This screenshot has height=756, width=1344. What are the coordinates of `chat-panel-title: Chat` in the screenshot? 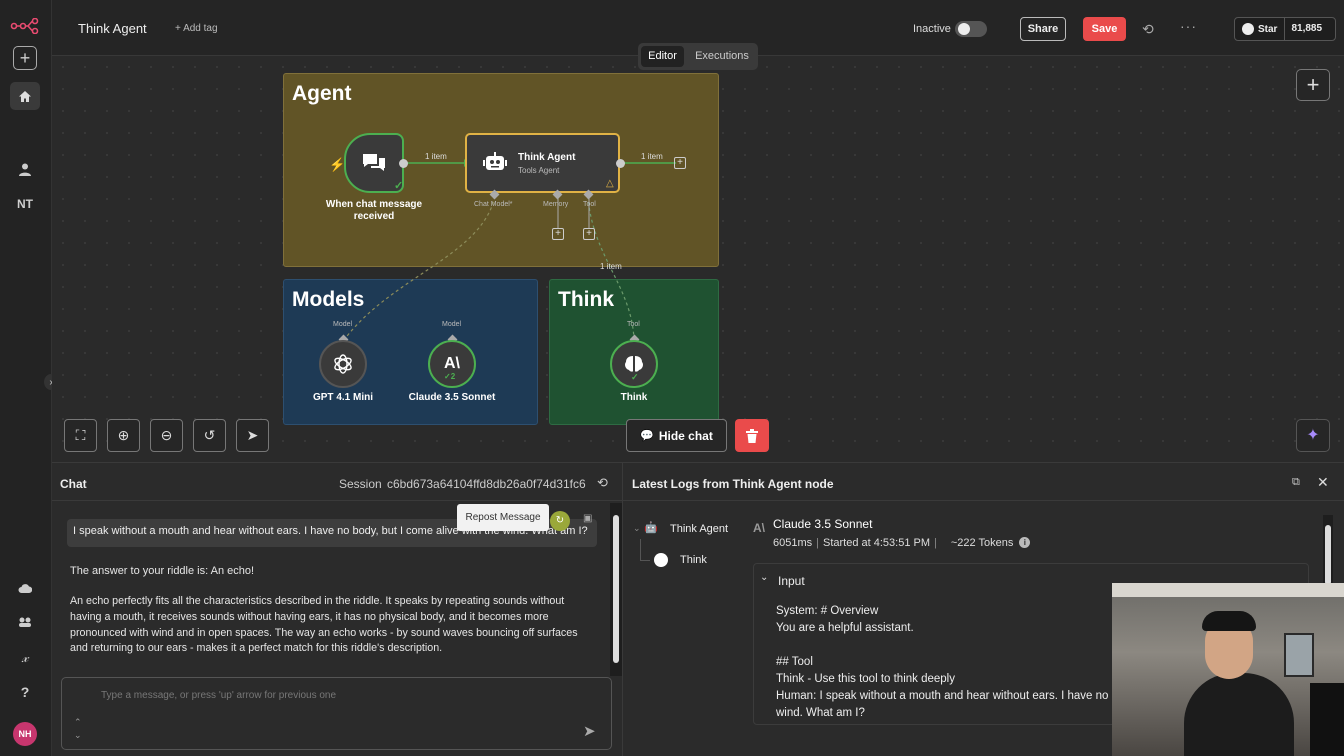 It's located at (73, 484).